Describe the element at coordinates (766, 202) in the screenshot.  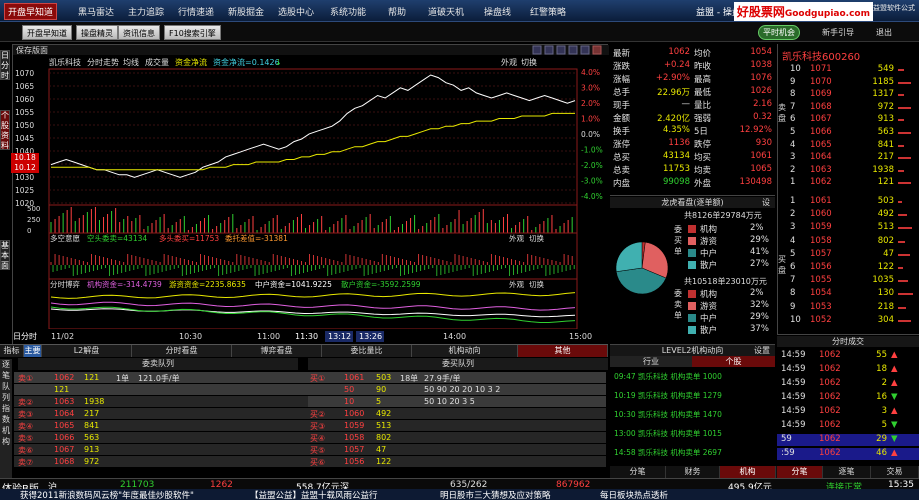
I see `longhu-setting: 设` at that location.